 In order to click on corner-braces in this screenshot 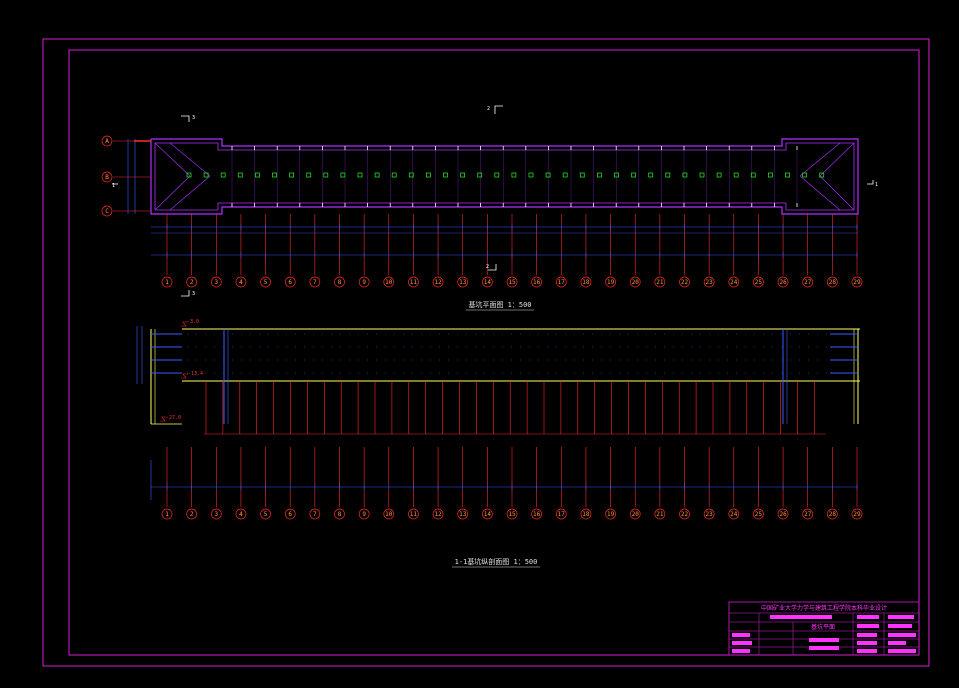, I will do `click(504, 176)`.